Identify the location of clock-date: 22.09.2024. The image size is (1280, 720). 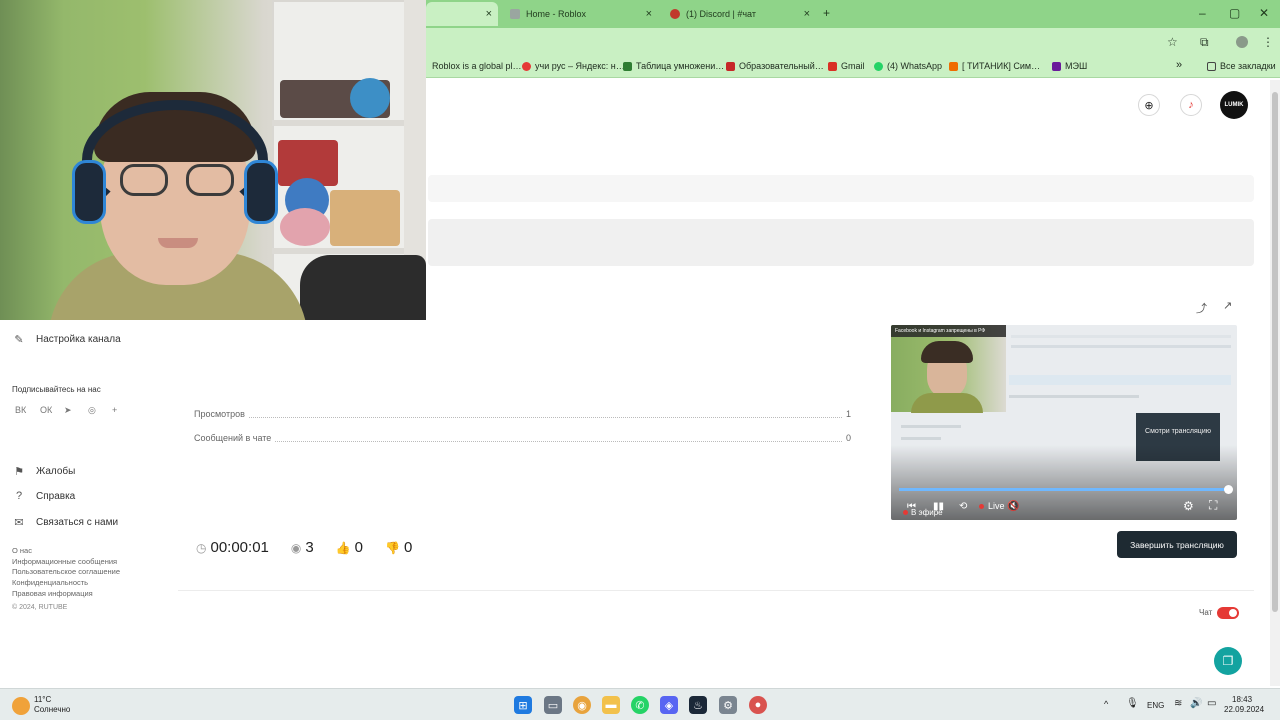
(1244, 709).